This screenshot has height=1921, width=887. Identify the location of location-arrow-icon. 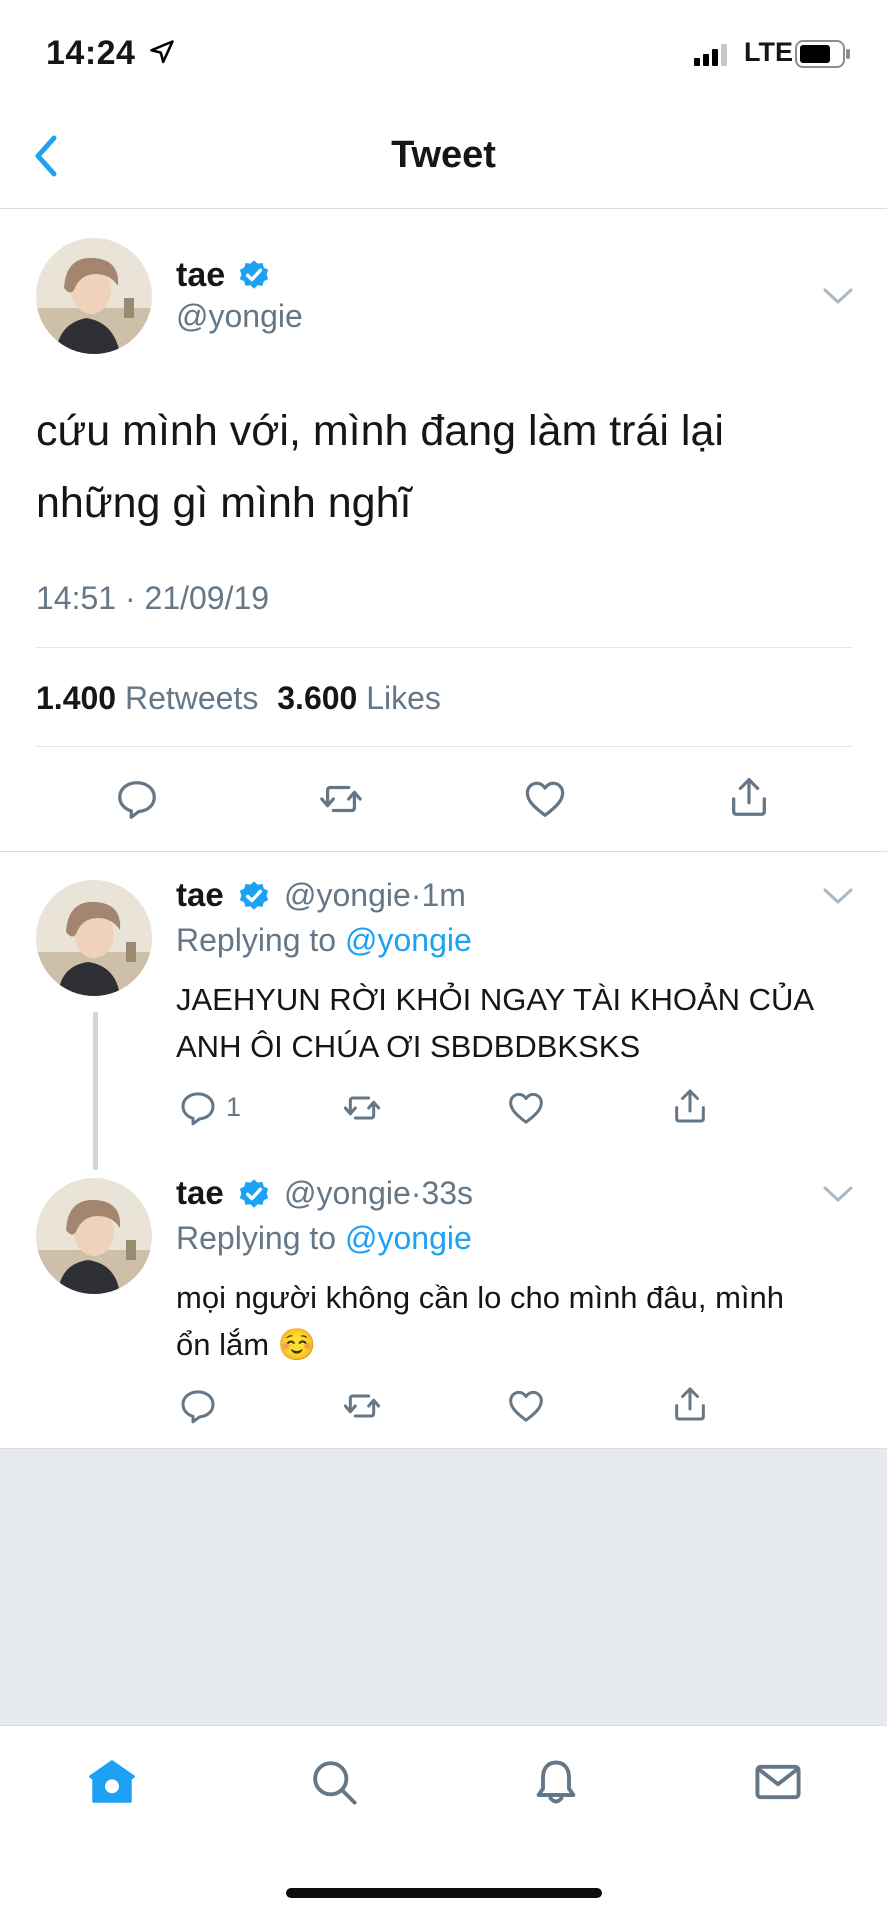
(162, 52).